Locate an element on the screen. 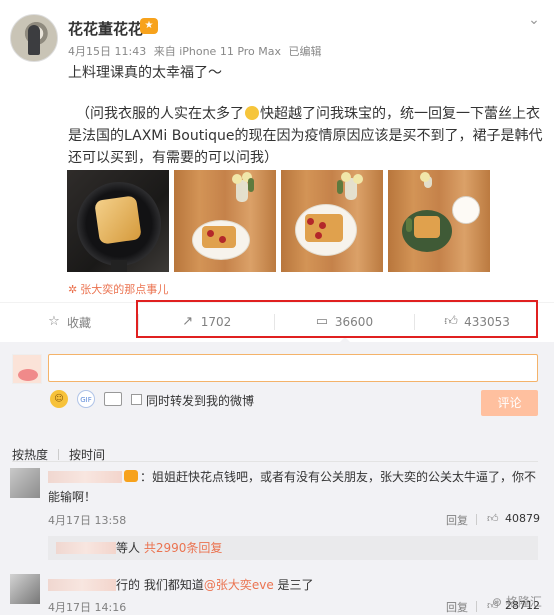 This screenshot has height=615, width=554. post-meta: 4月15日 11:43 来自 iPhone 11 Pro Max 已编辑 is located at coordinates (197, 51).